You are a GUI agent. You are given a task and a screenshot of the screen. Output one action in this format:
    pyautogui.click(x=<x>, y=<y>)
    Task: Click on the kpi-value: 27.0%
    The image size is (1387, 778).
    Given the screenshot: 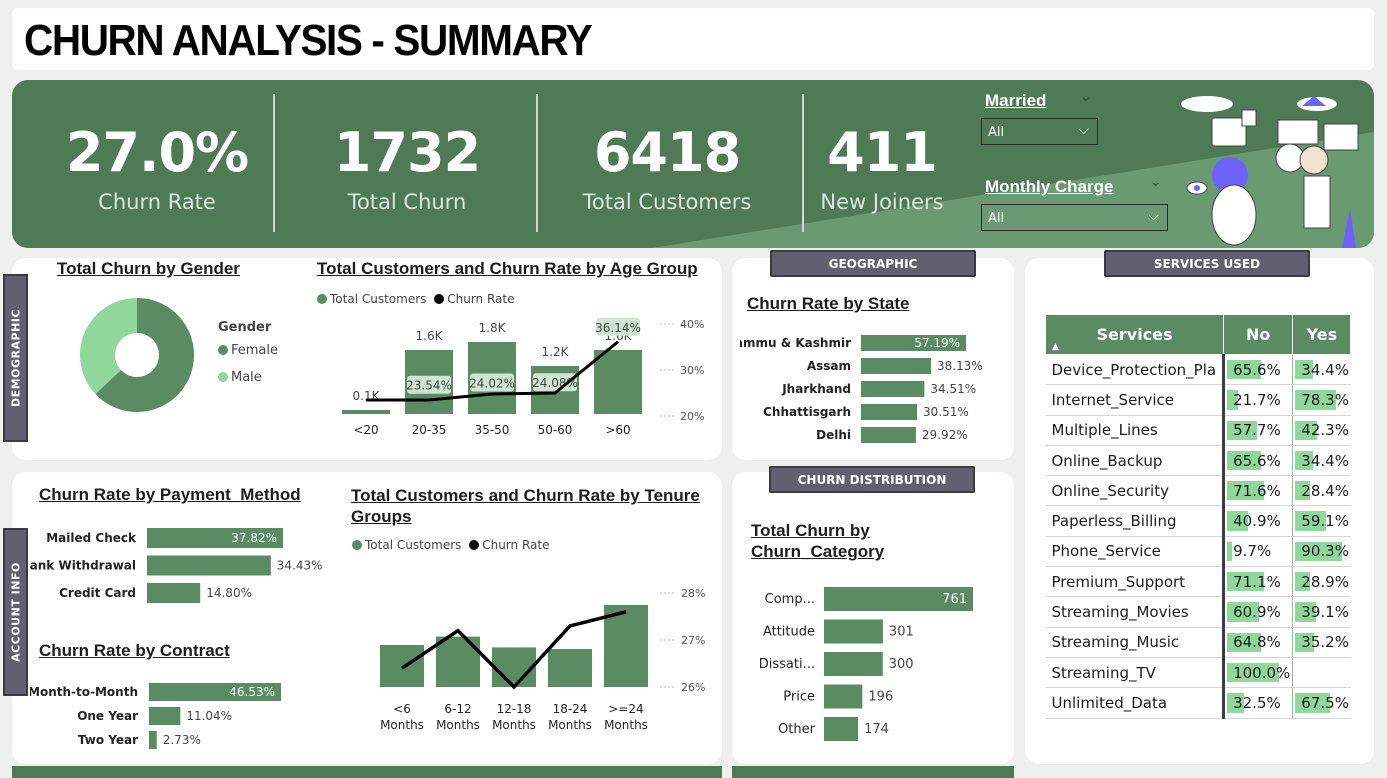 What is the action you would take?
    pyautogui.click(x=157, y=152)
    